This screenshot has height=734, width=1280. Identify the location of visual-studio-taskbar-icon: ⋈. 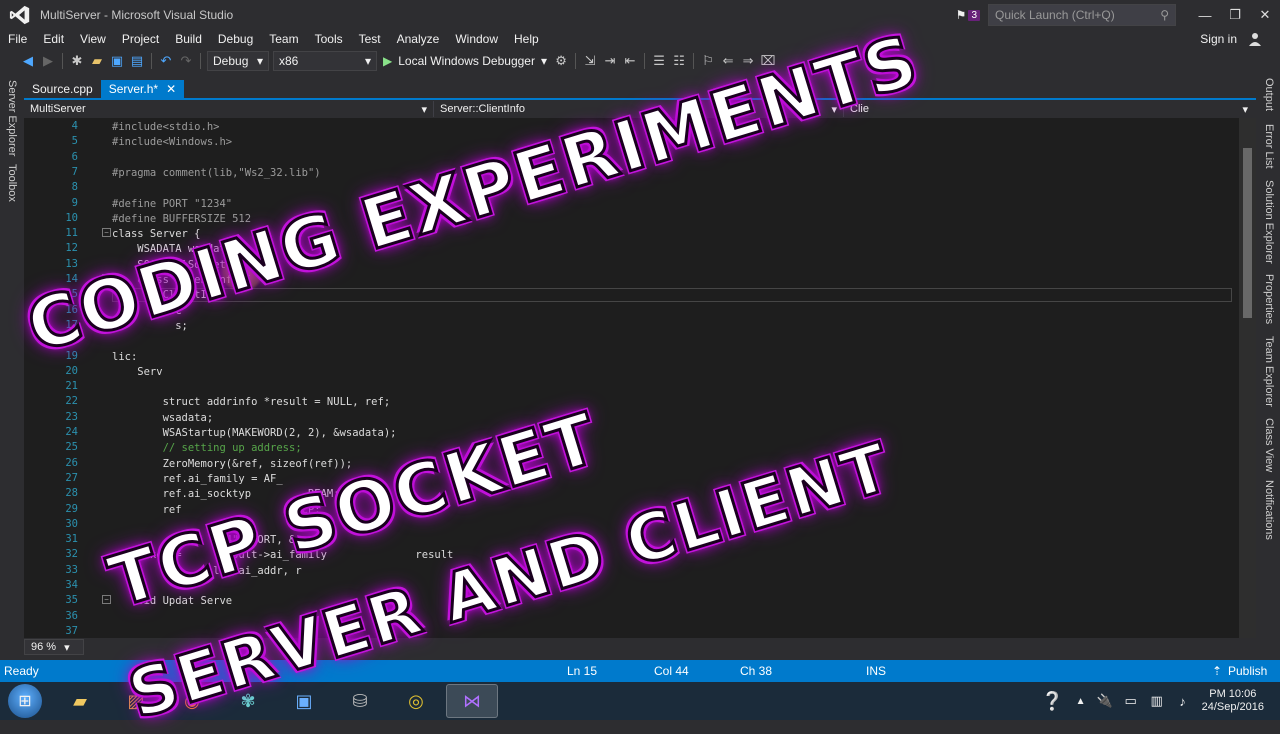
(472, 701).